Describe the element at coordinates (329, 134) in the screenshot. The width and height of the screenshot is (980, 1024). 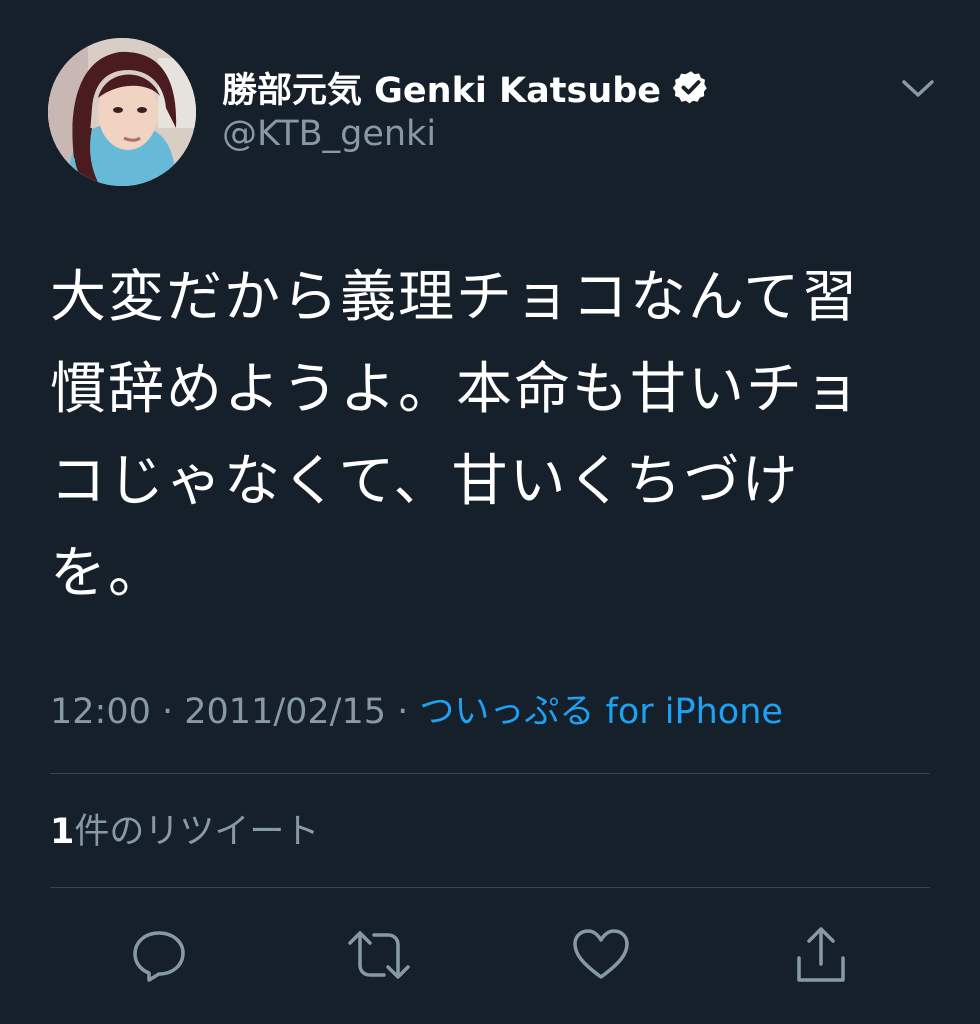
I see `user-handle: @KTB_genki` at that location.